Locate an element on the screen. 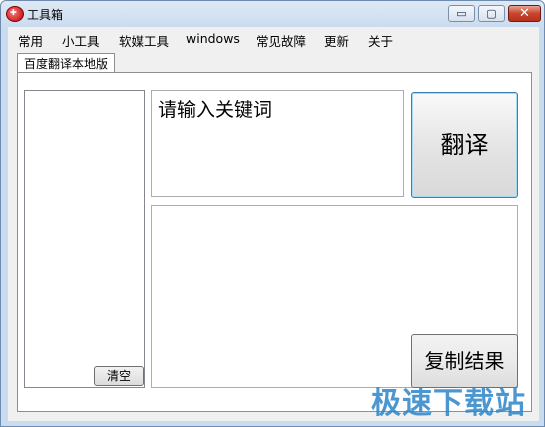 The height and width of the screenshot is (427, 545). close-button: ✕ is located at coordinates (524, 13).